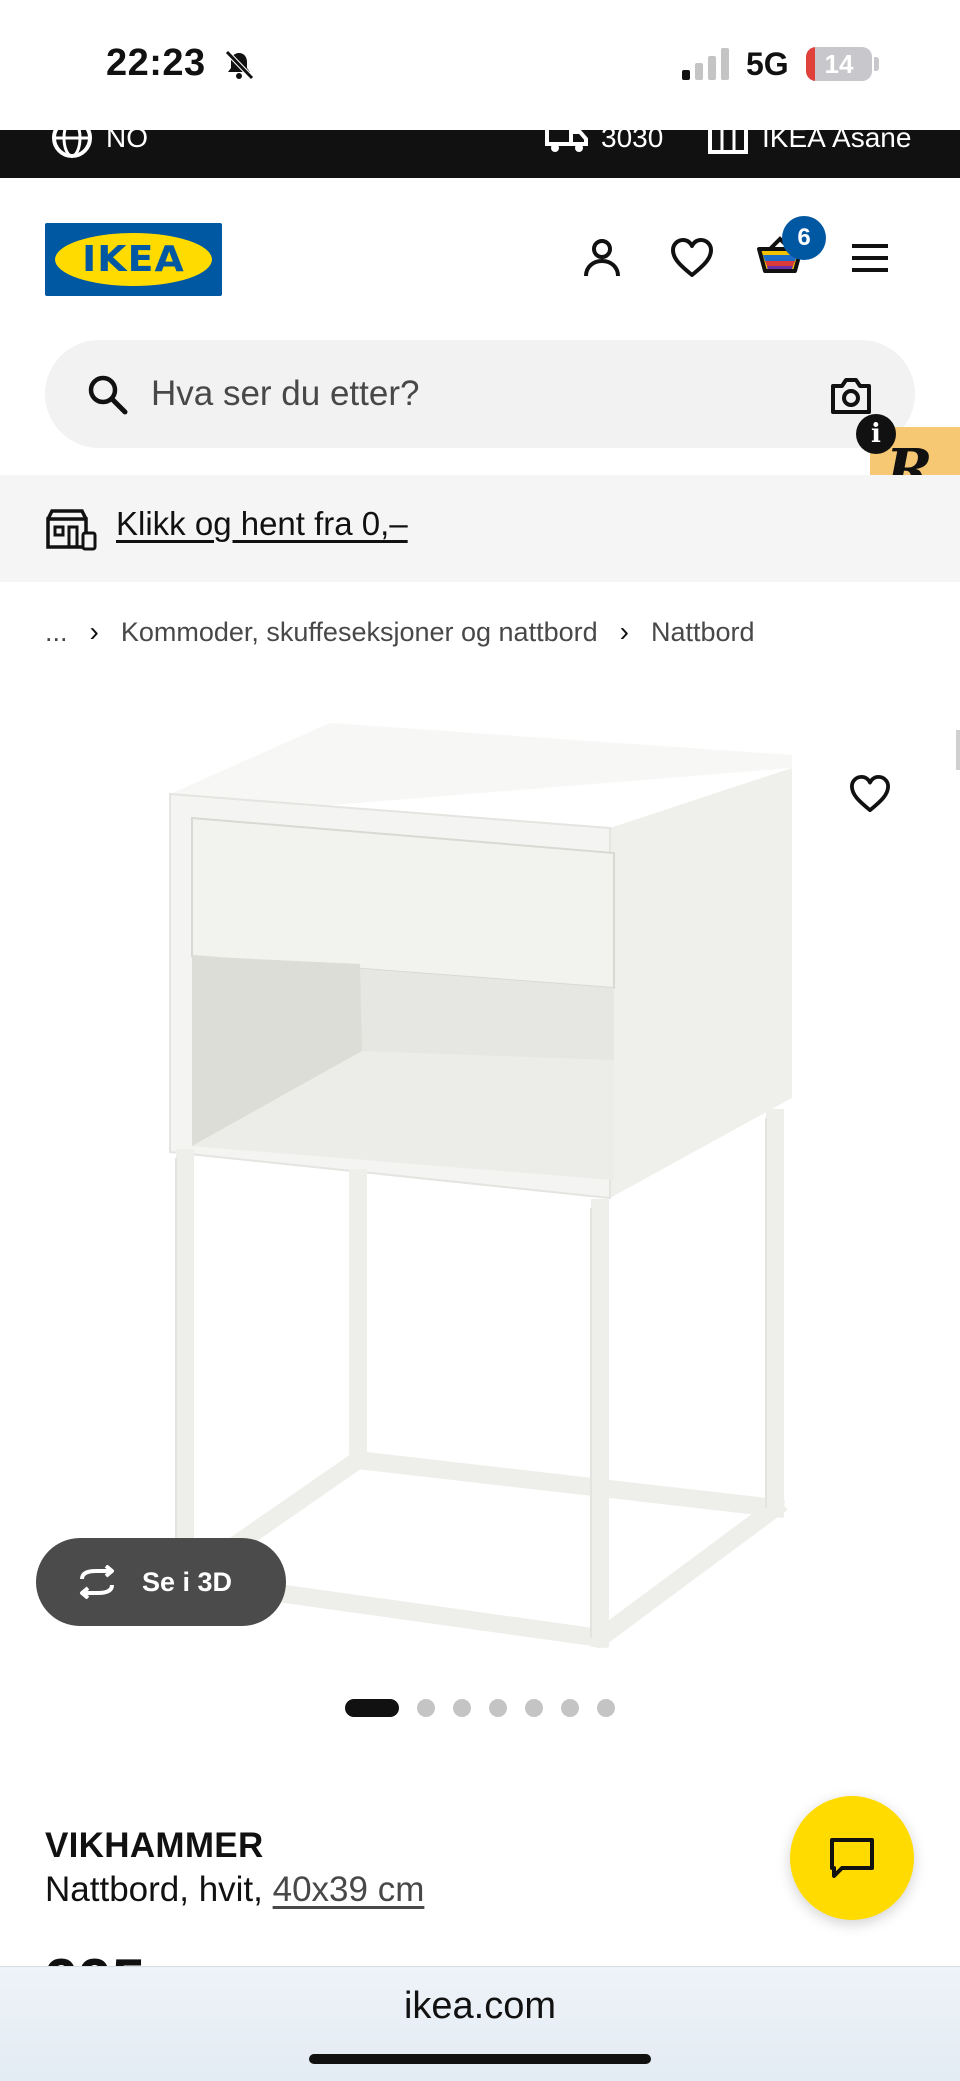  Describe the element at coordinates (566, 141) in the screenshot. I see `truck-icon` at that location.